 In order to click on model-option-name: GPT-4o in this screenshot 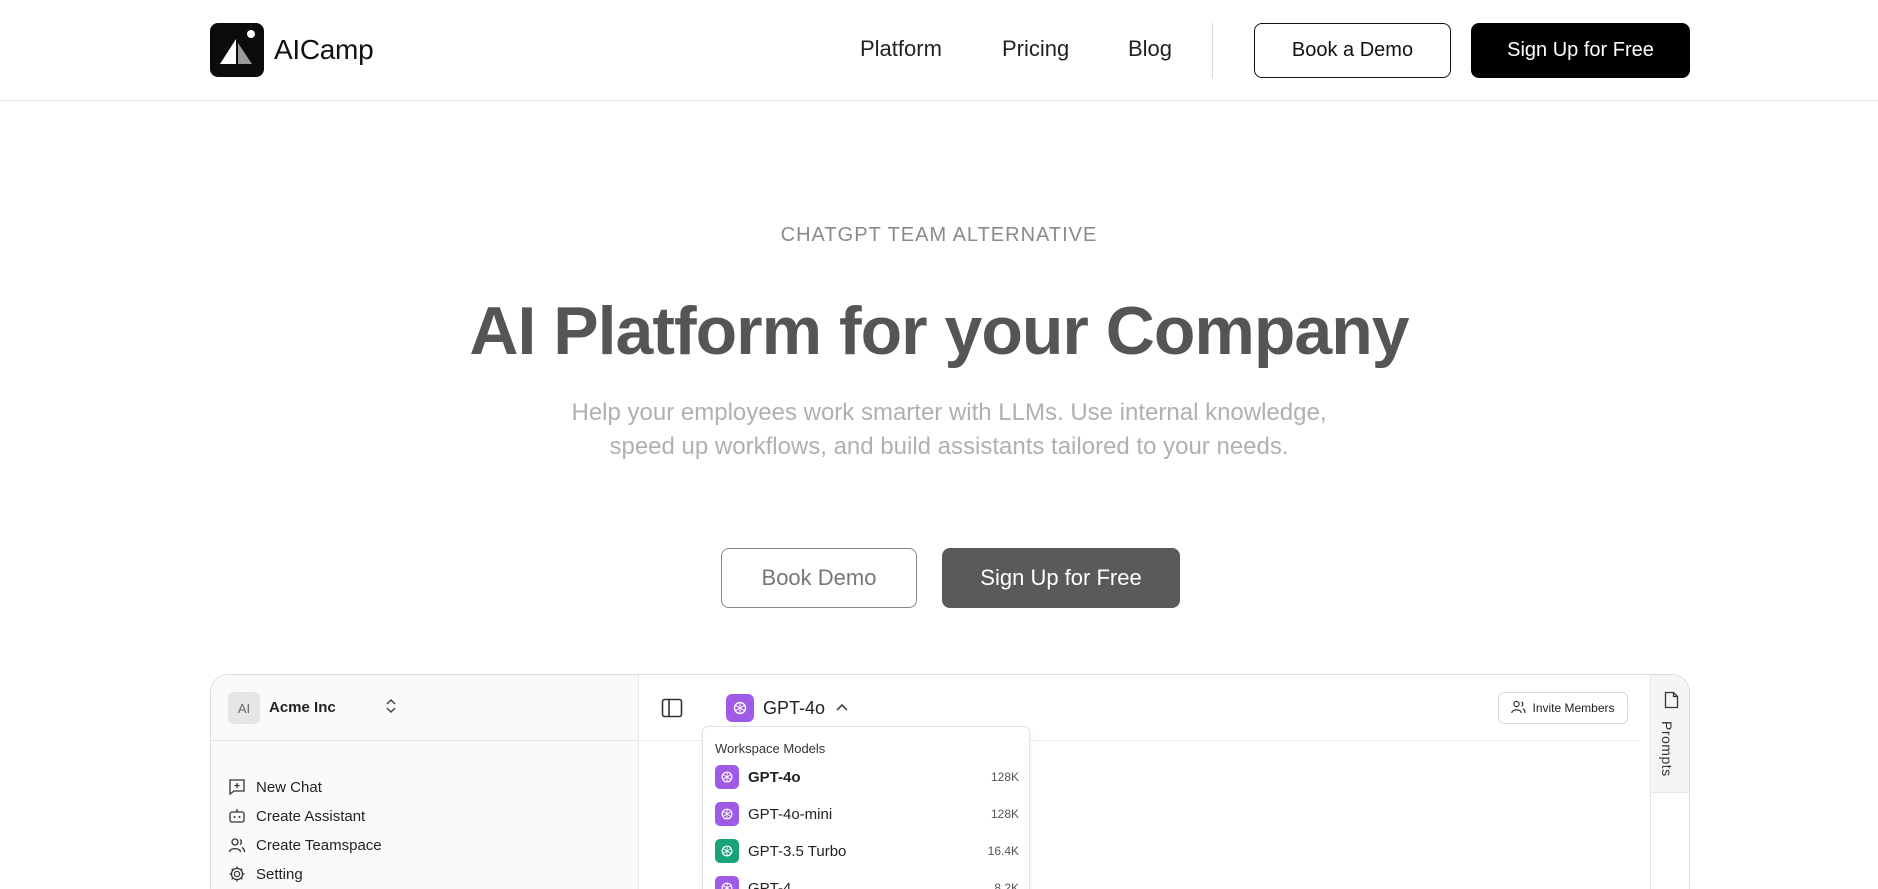, I will do `click(774, 777)`.